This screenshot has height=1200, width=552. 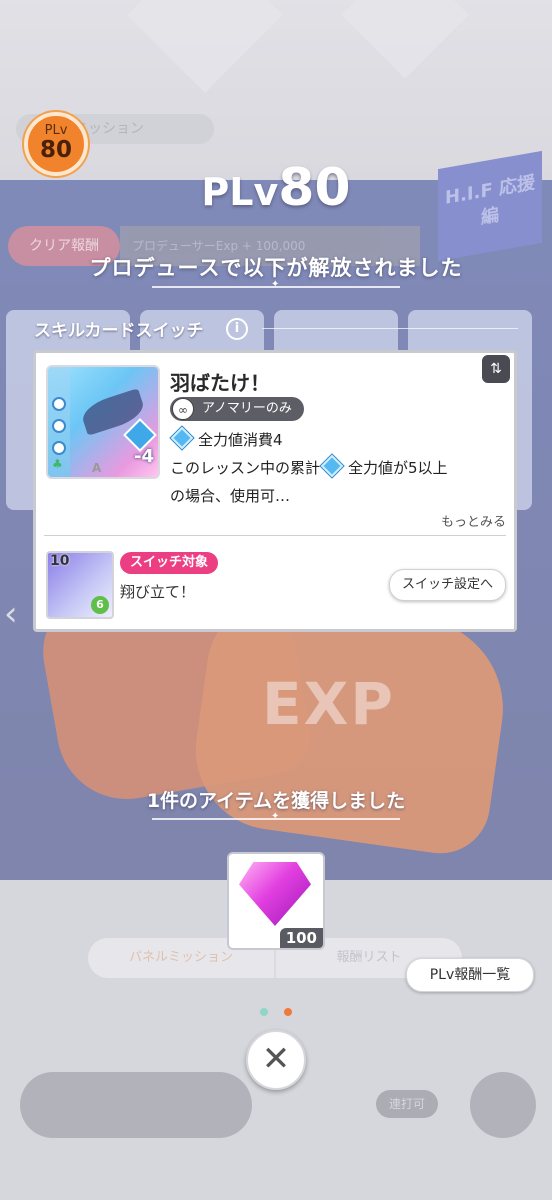 I want to click on switch-icon: ⇅, so click(x=496, y=369).